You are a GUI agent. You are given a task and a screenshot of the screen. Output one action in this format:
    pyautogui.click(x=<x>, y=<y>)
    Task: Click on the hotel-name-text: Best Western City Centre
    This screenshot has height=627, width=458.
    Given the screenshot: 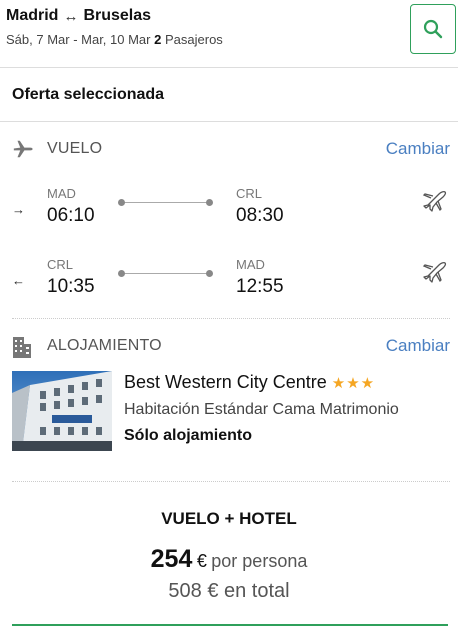 What is the action you would take?
    pyautogui.click(x=225, y=382)
    